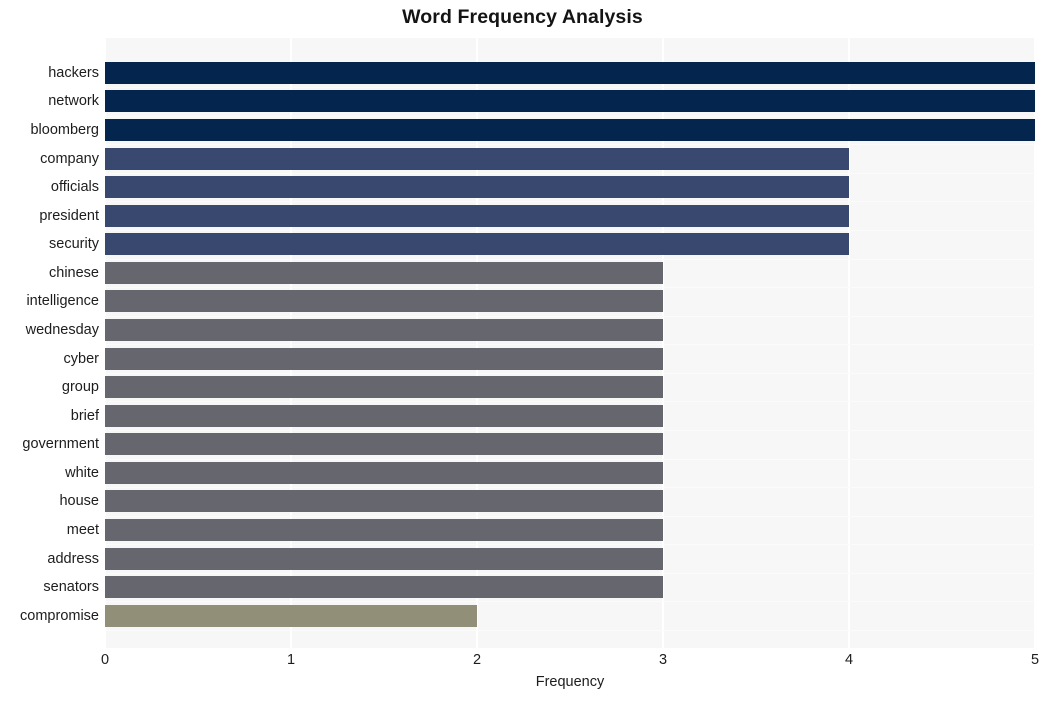 This screenshot has width=1045, height=701. What do you see at coordinates (82, 472) in the screenshot?
I see `y-axis-tick-label: white` at bounding box center [82, 472].